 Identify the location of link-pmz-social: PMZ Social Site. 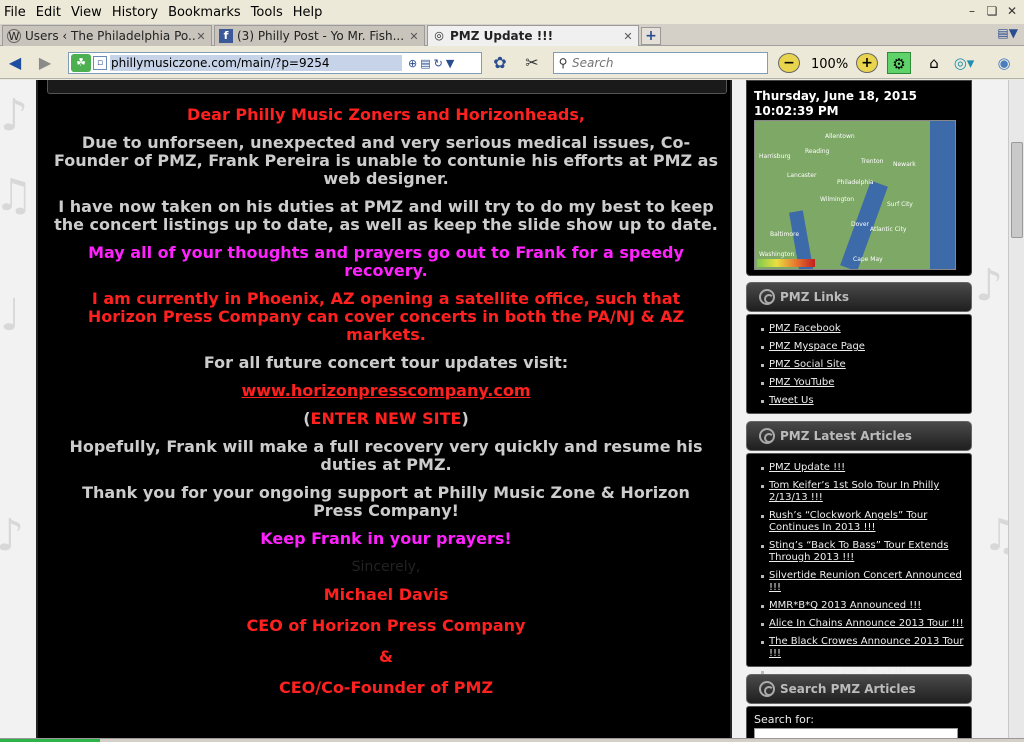
(863, 365).